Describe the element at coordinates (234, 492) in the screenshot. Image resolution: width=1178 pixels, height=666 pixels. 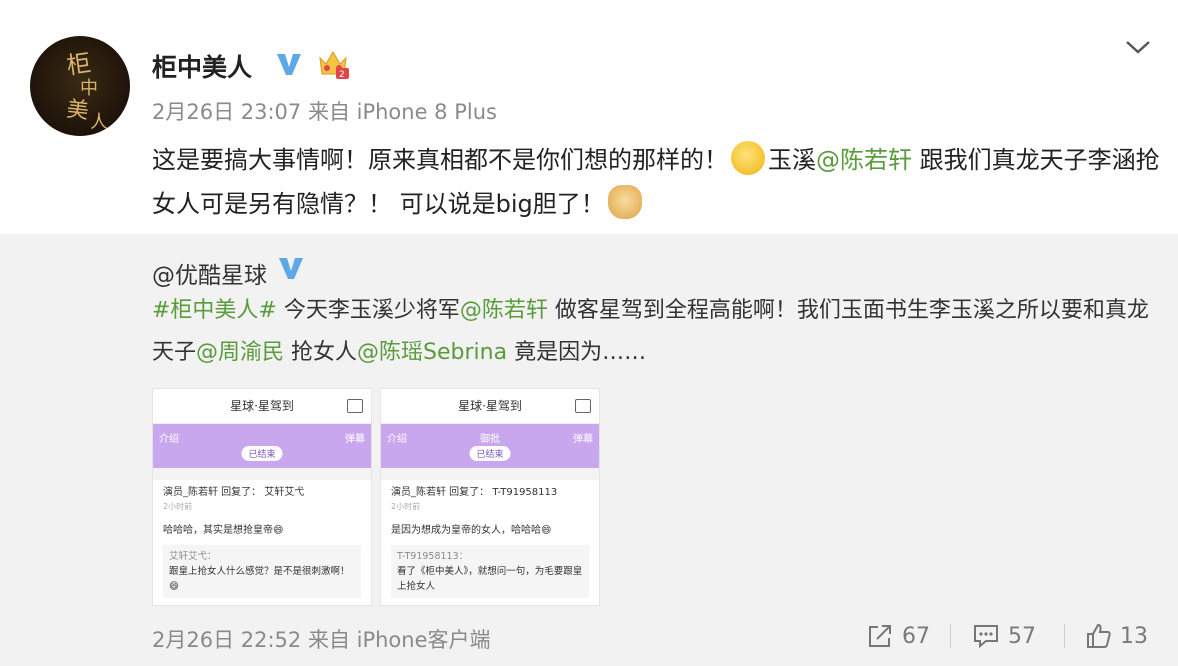
I see `thumb-comment-head: 演员_陈若轩 回复了： 艾轩艾弋` at that location.